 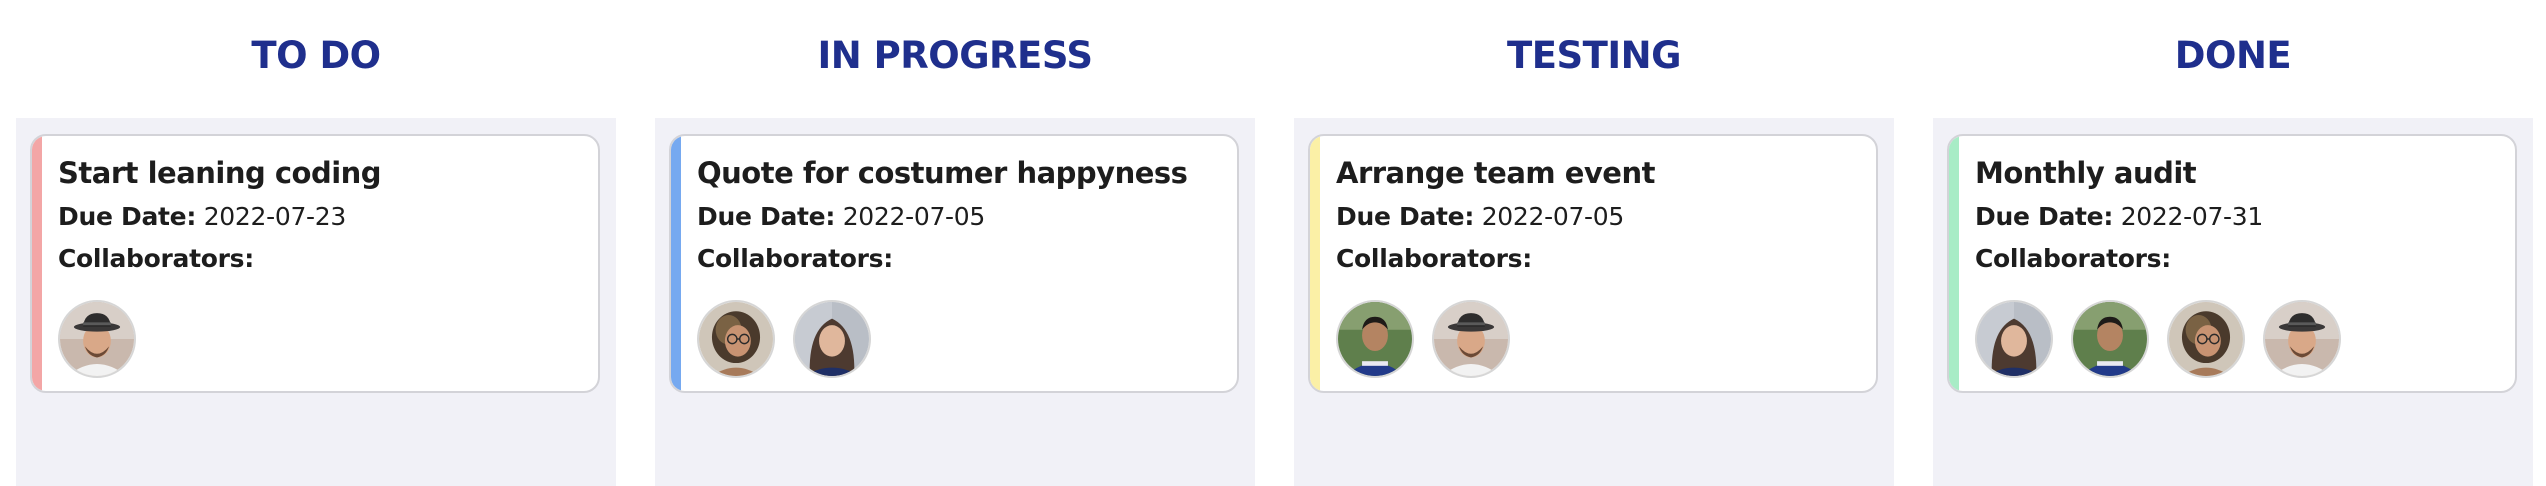 I want to click on column-title: TO DO, so click(x=316, y=55).